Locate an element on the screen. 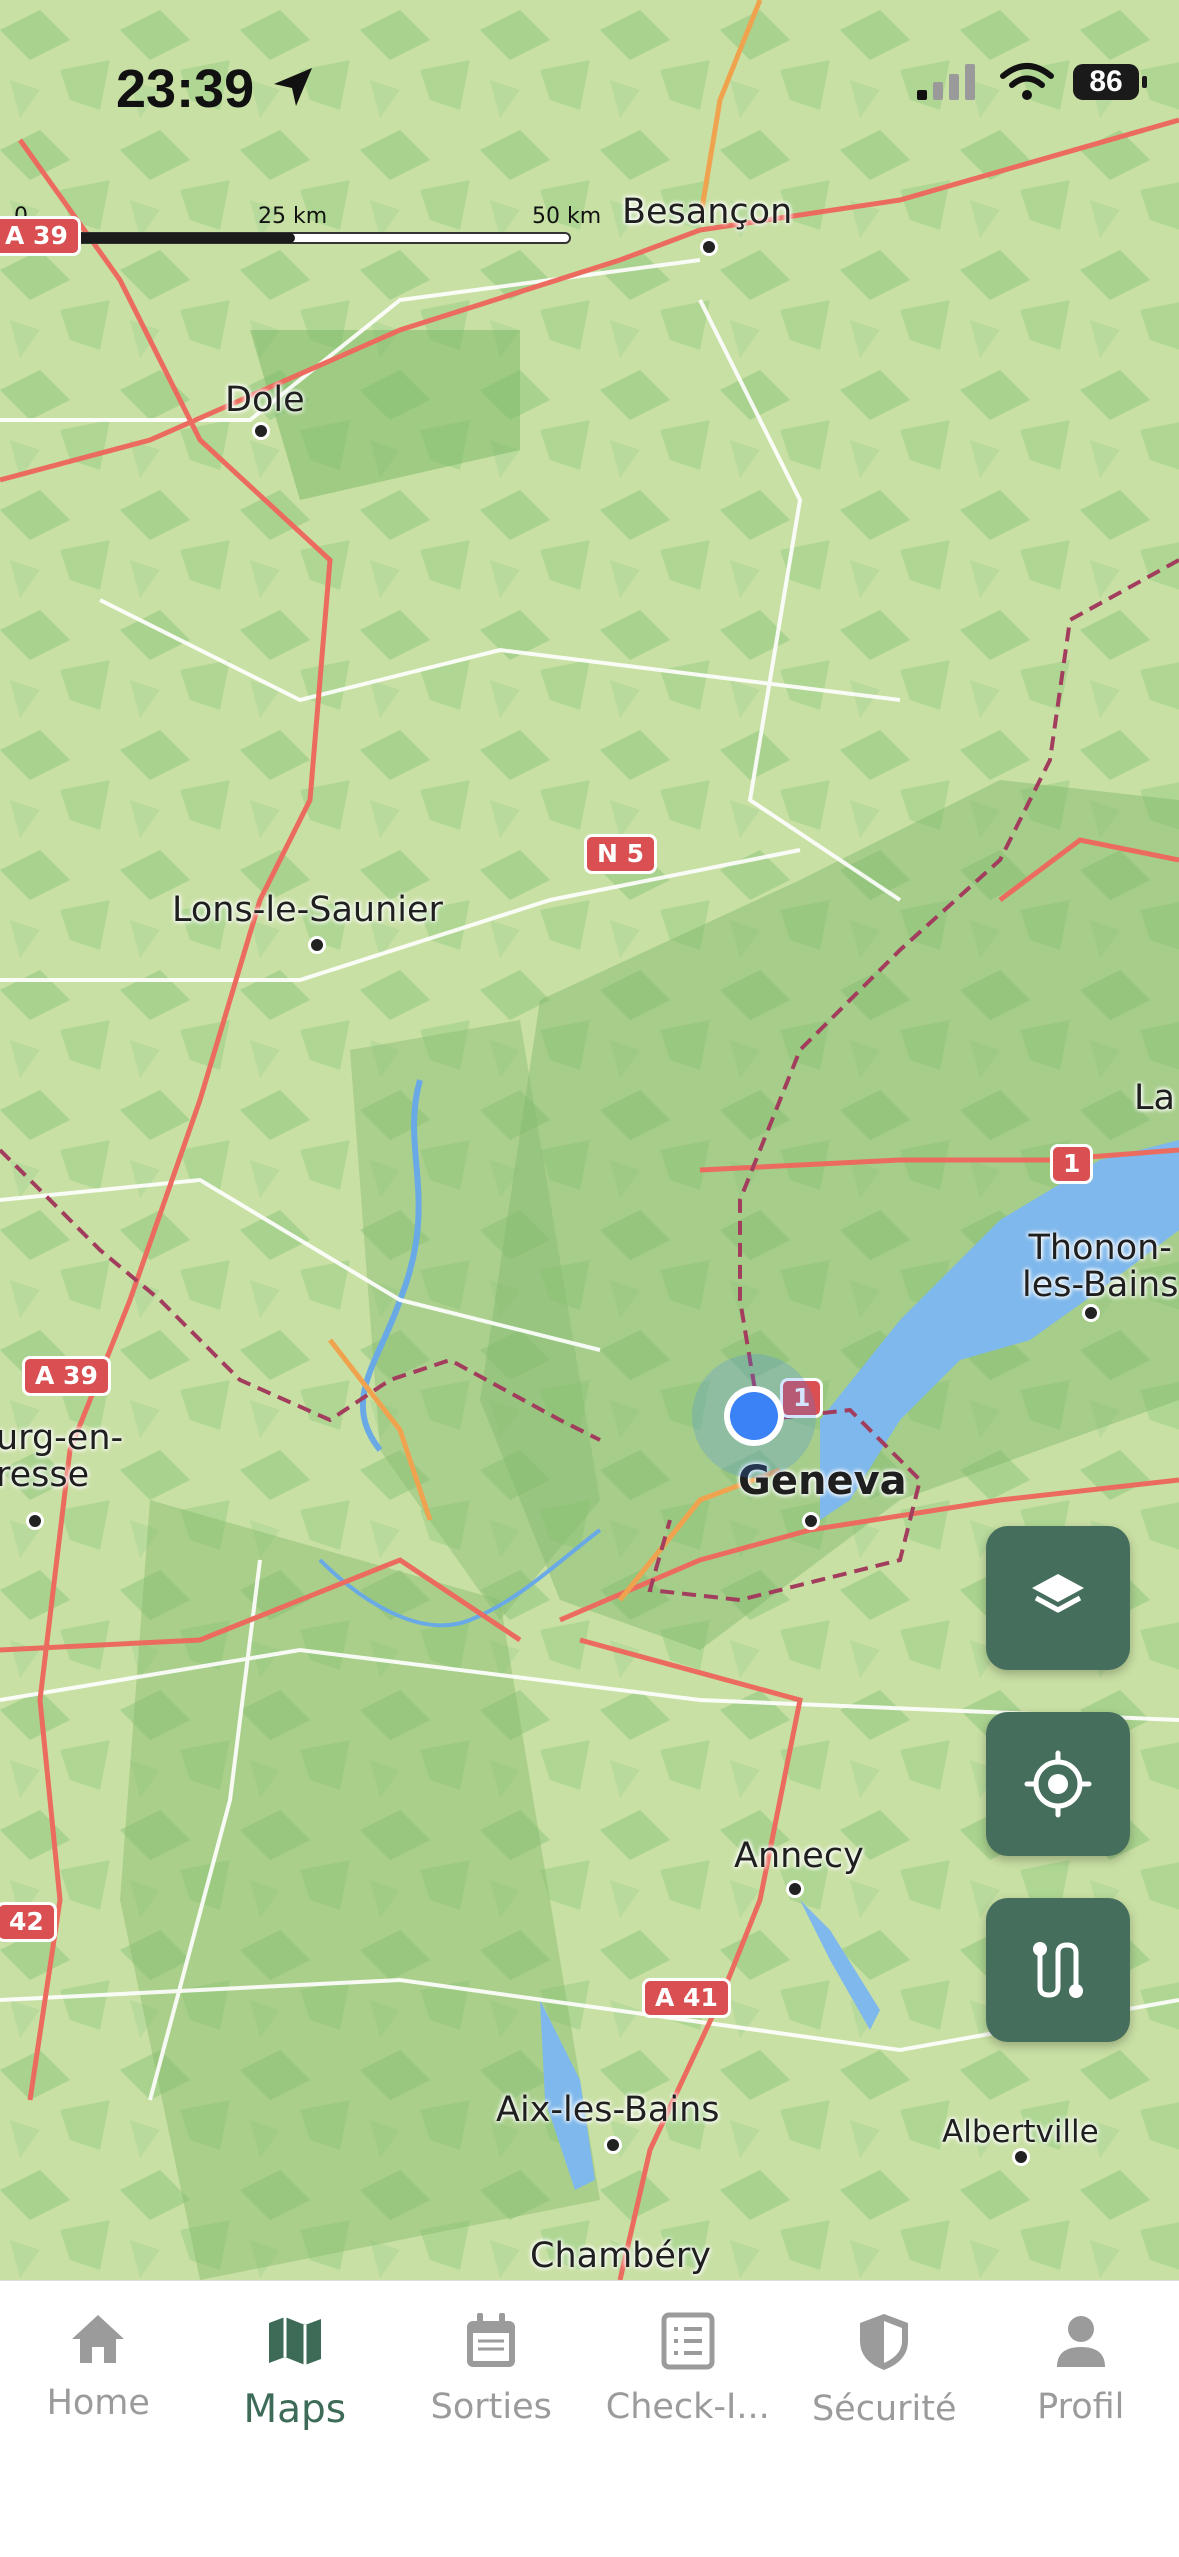  scale-bar is located at coordinates (290, 238).